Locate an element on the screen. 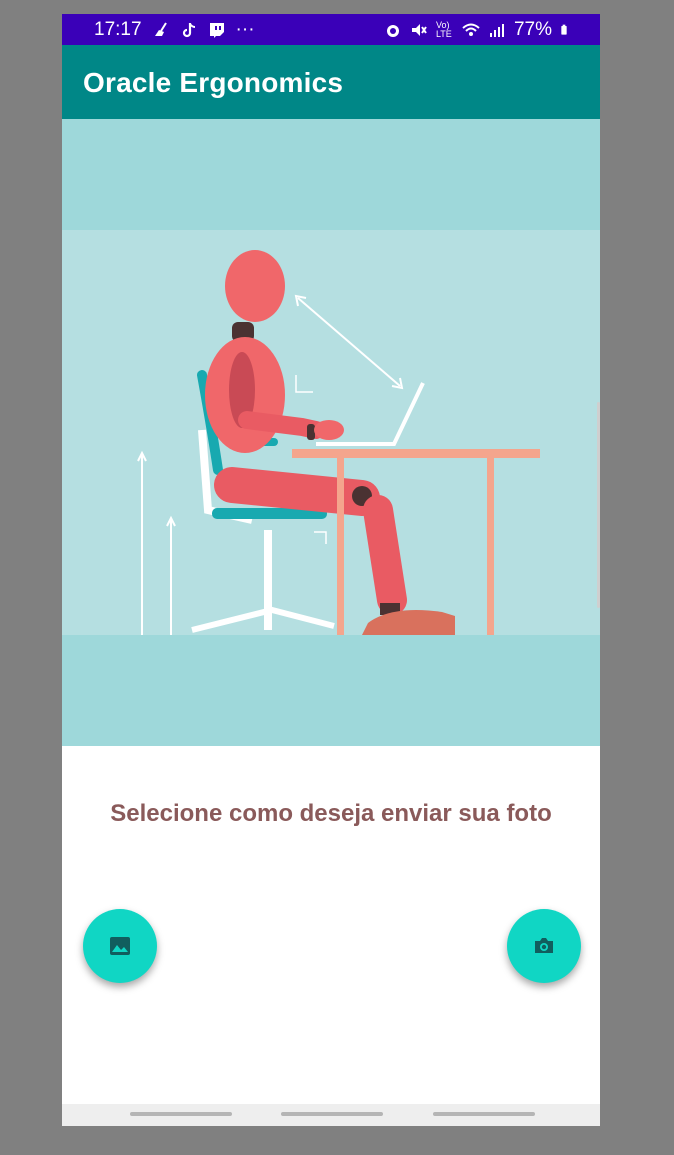 This screenshot has width=674, height=1155. image-icon is located at coordinates (120, 946).